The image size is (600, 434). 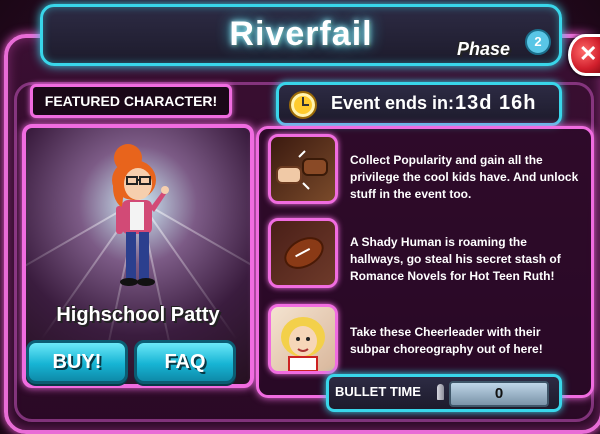 I want to click on fist-bump-icon, so click(x=303, y=169).